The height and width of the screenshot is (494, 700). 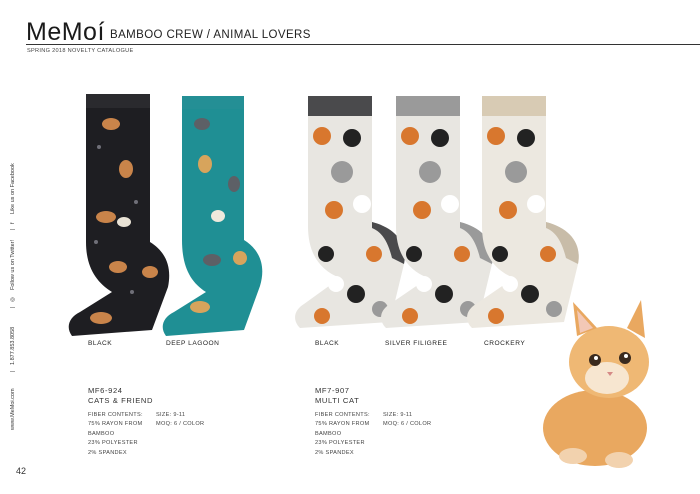 What do you see at coordinates (596, 384) in the screenshot?
I see `kitten-photo` at bounding box center [596, 384].